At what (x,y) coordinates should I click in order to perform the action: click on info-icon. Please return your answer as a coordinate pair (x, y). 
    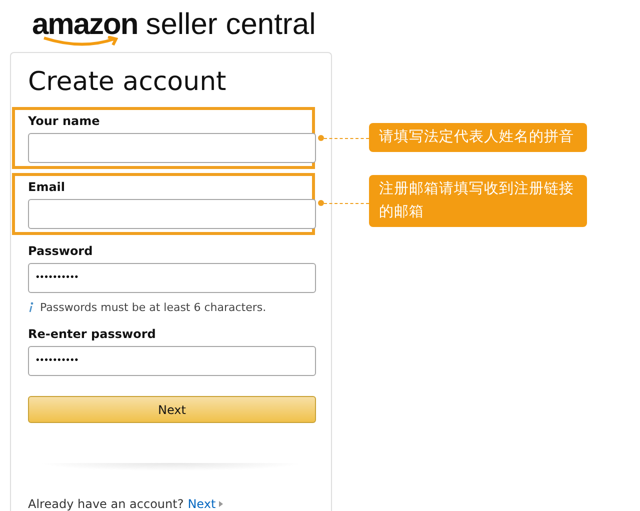
    Looking at the image, I should click on (31, 307).